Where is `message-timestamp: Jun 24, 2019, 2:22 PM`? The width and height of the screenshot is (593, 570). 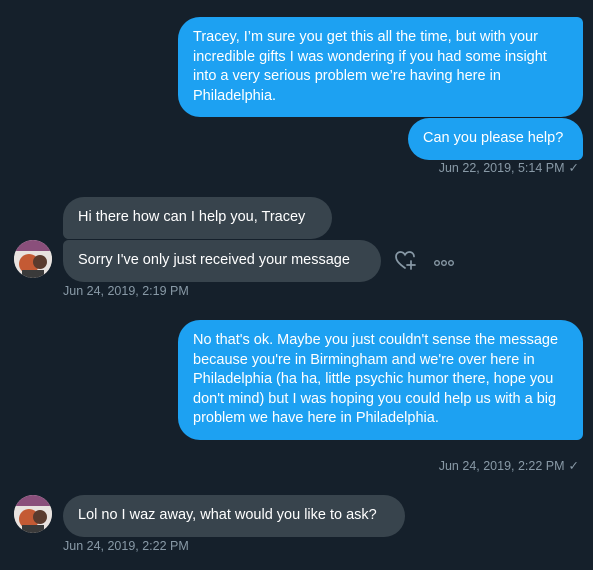 message-timestamp: Jun 24, 2019, 2:22 PM is located at coordinates (126, 546).